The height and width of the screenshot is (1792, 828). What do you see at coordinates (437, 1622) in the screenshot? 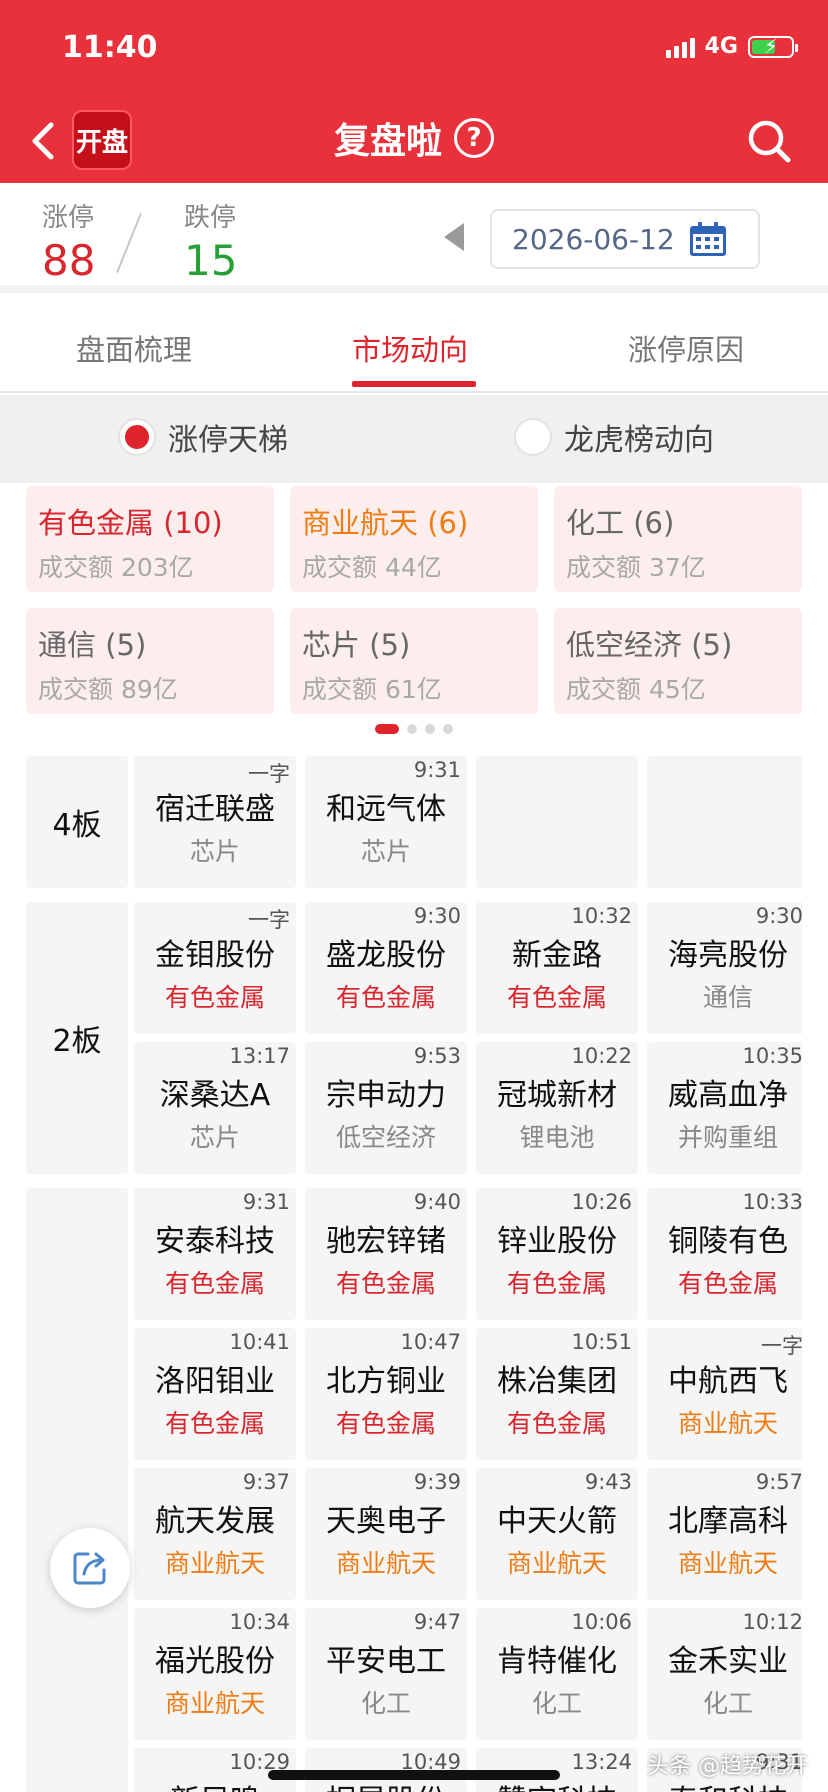
I see `limit-time: 9:47` at bounding box center [437, 1622].